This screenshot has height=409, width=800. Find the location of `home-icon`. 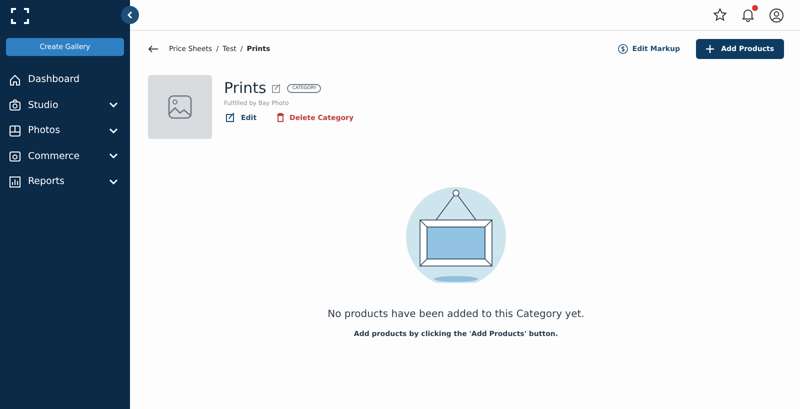

home-icon is located at coordinates (15, 80).